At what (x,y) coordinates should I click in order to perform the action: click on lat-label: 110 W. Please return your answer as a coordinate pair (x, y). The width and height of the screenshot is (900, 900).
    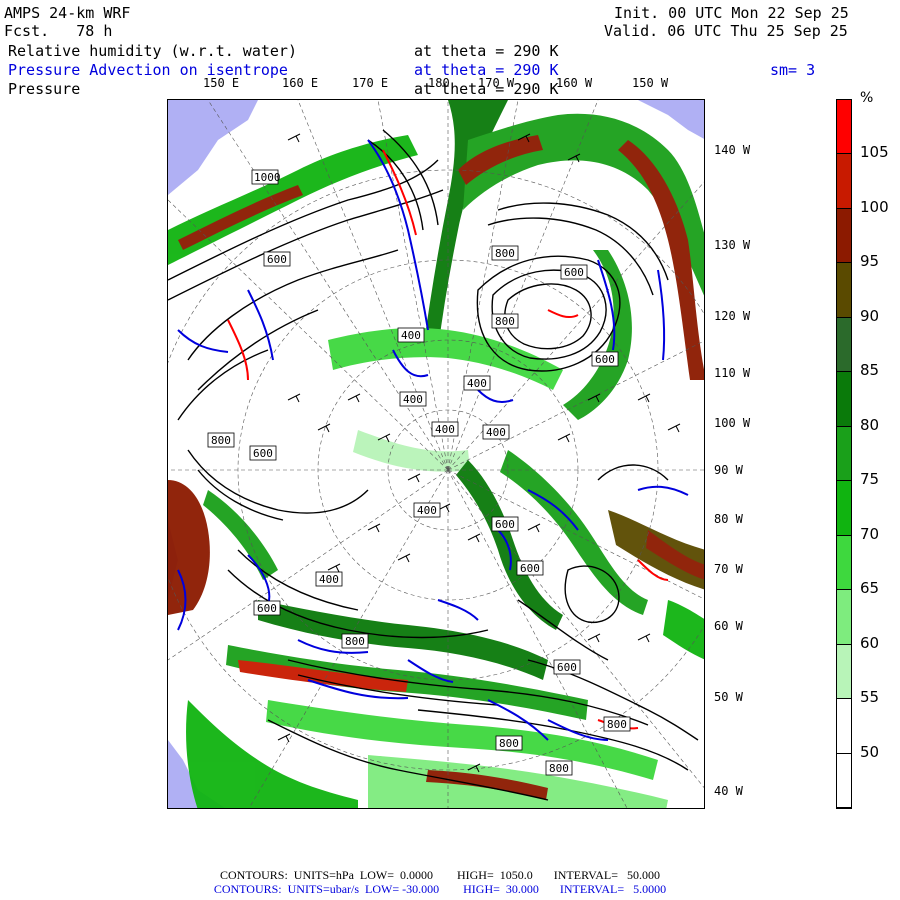
    Looking at the image, I should click on (732, 373).